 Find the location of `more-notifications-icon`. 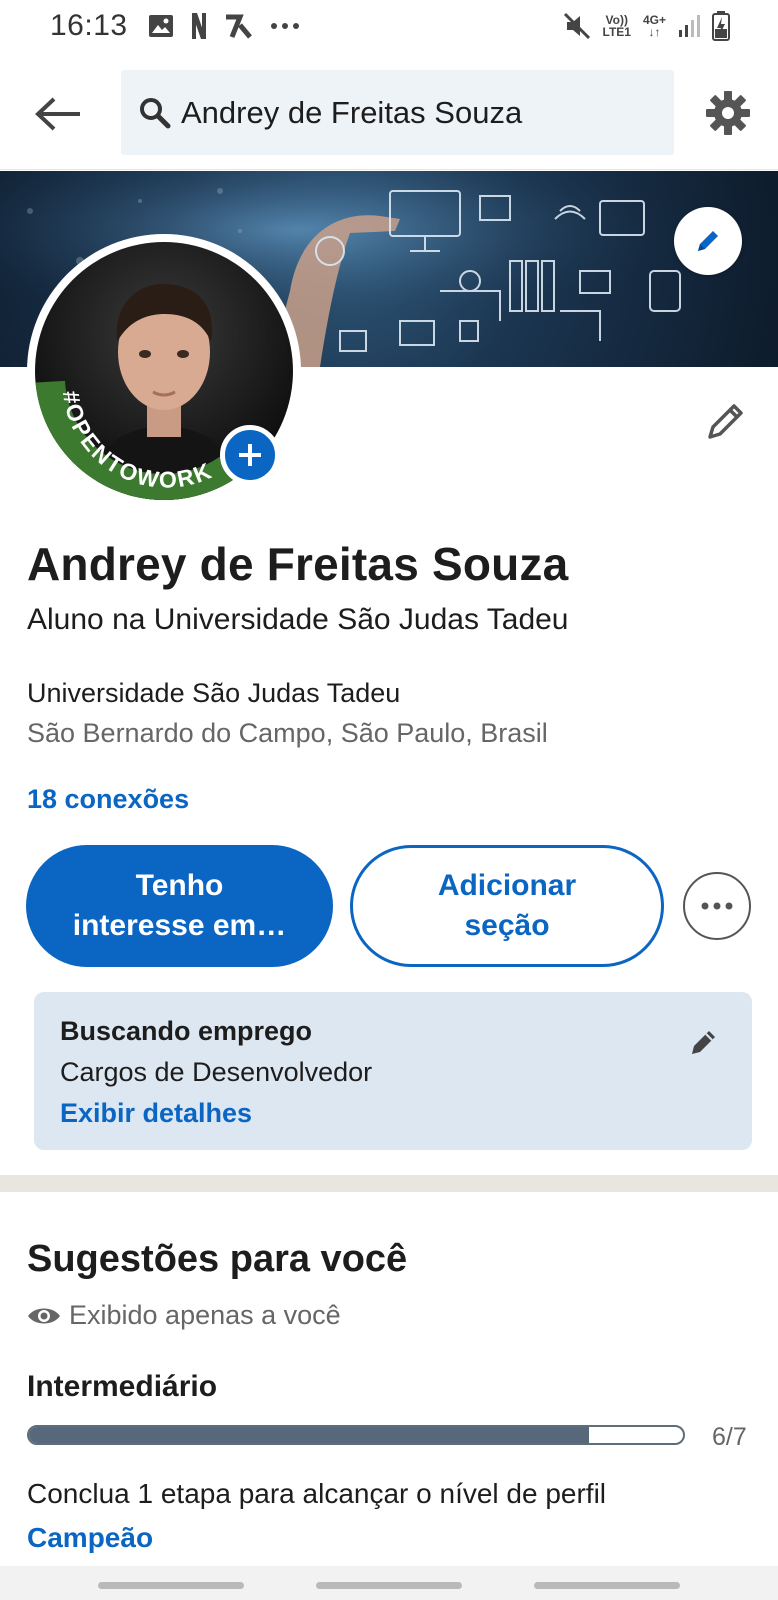

more-notifications-icon is located at coordinates (284, 26).